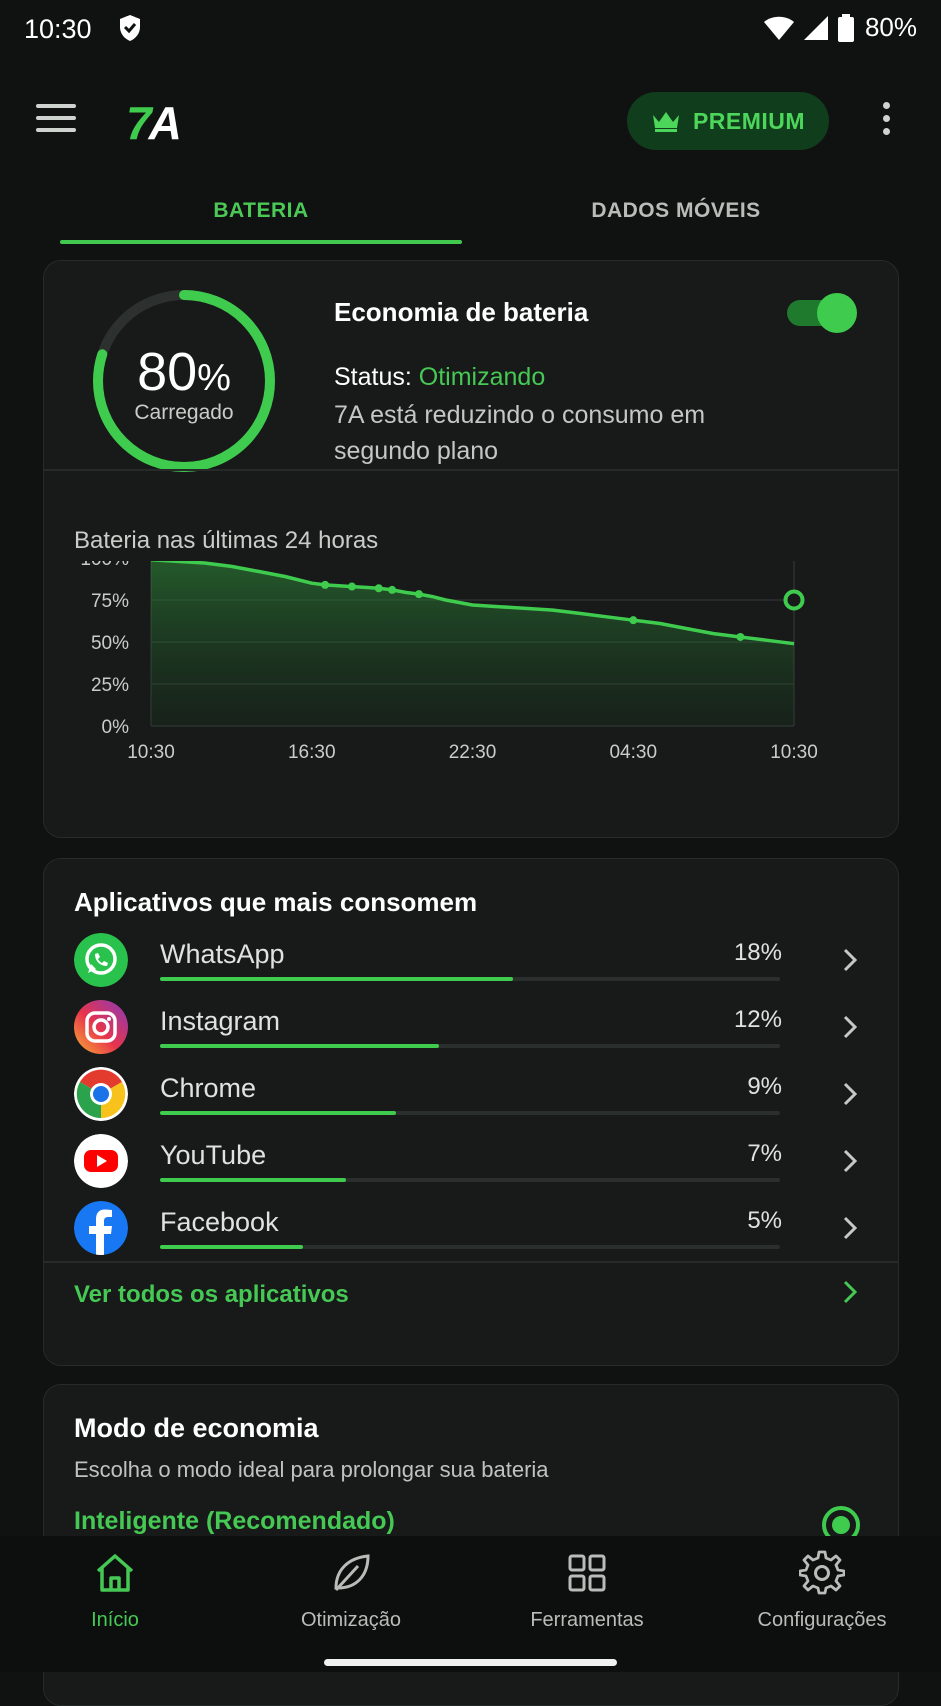 The width and height of the screenshot is (941, 1706). I want to click on gear-icon, so click(822, 1572).